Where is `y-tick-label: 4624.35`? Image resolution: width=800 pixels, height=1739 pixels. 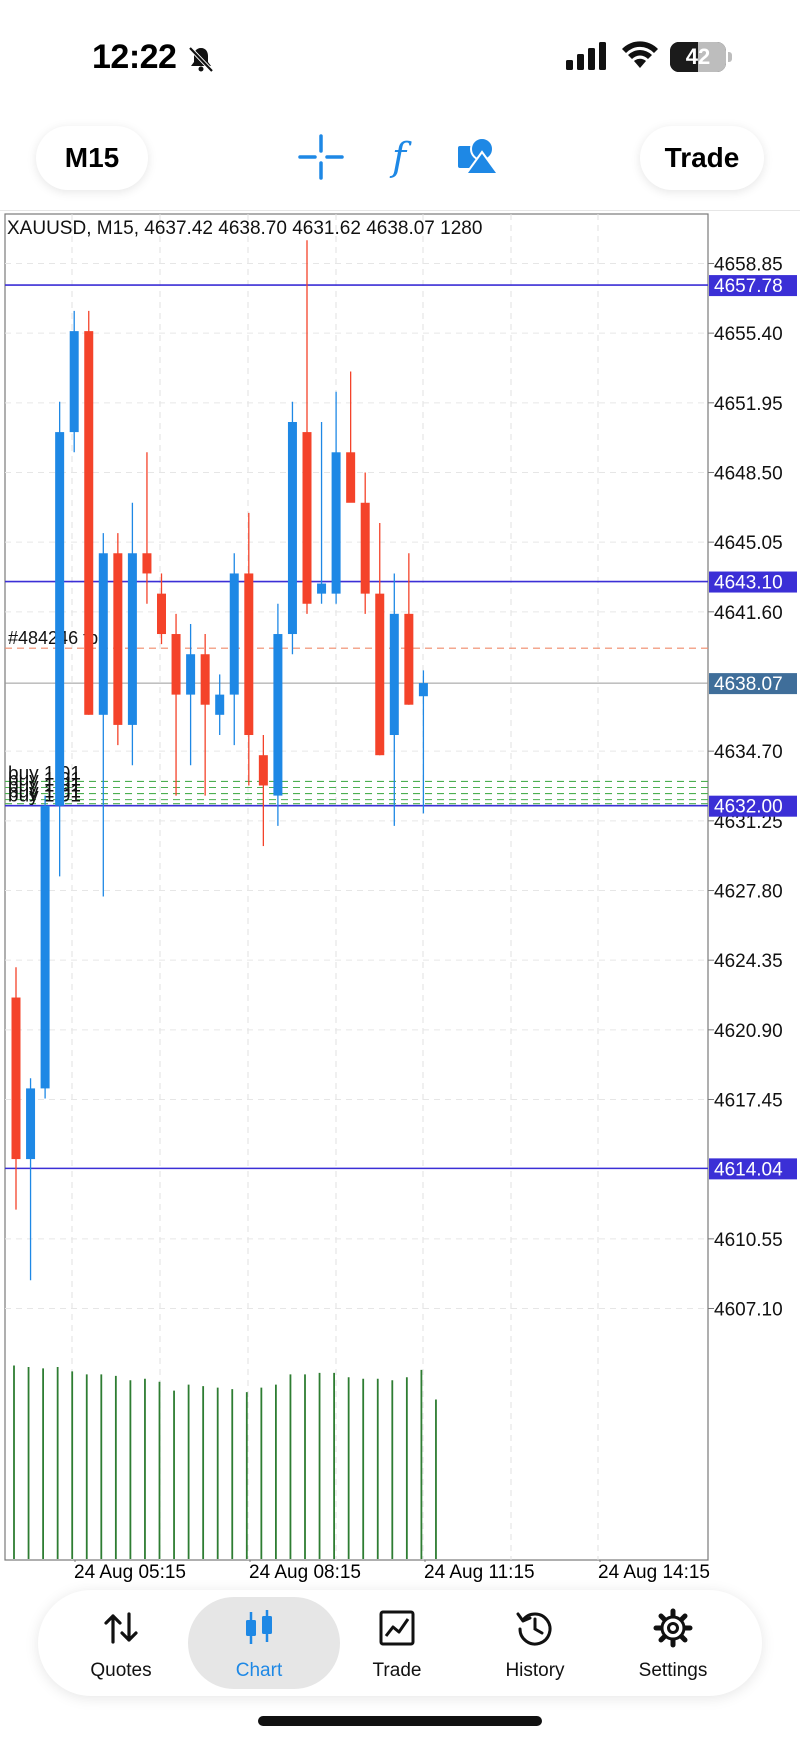
y-tick-label: 4624.35 is located at coordinates (748, 961).